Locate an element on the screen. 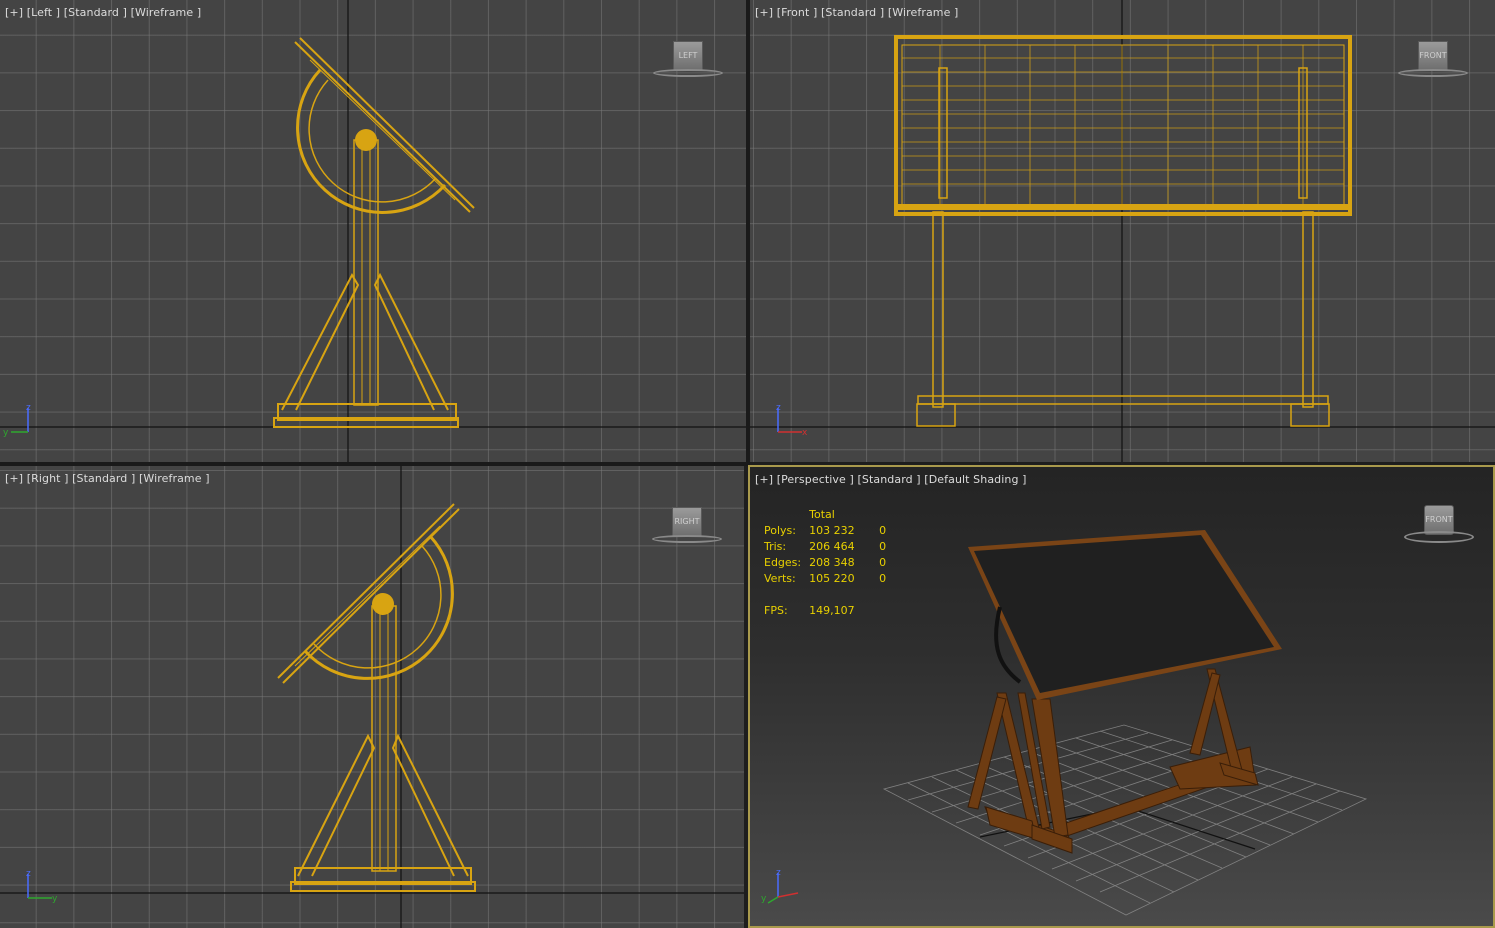  viewcube-face-label: RIGHT is located at coordinates (687, 521).